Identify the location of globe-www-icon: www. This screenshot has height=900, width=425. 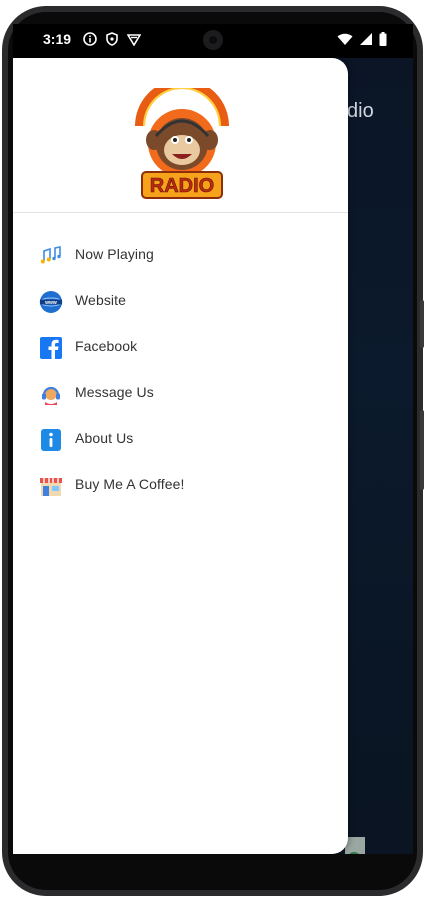
(51, 302).